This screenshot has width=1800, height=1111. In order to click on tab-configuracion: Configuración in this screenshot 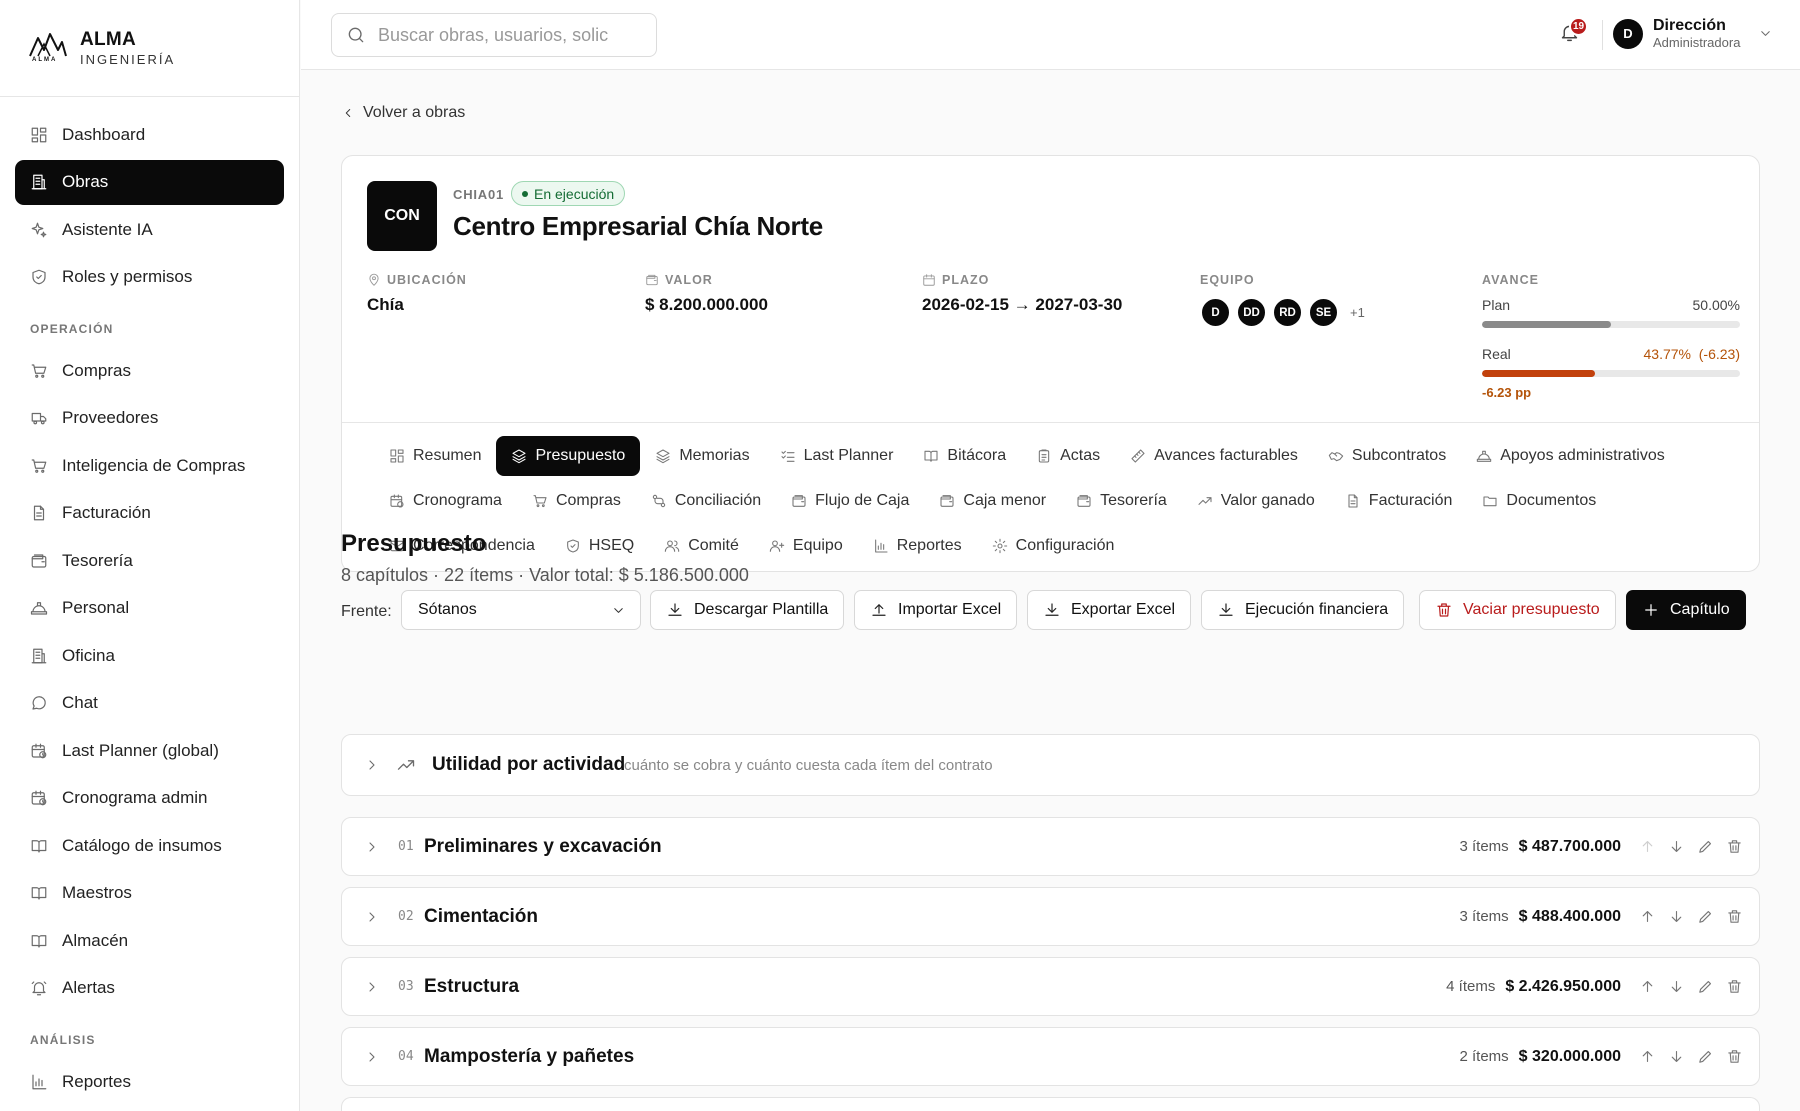, I will do `click(1053, 546)`.